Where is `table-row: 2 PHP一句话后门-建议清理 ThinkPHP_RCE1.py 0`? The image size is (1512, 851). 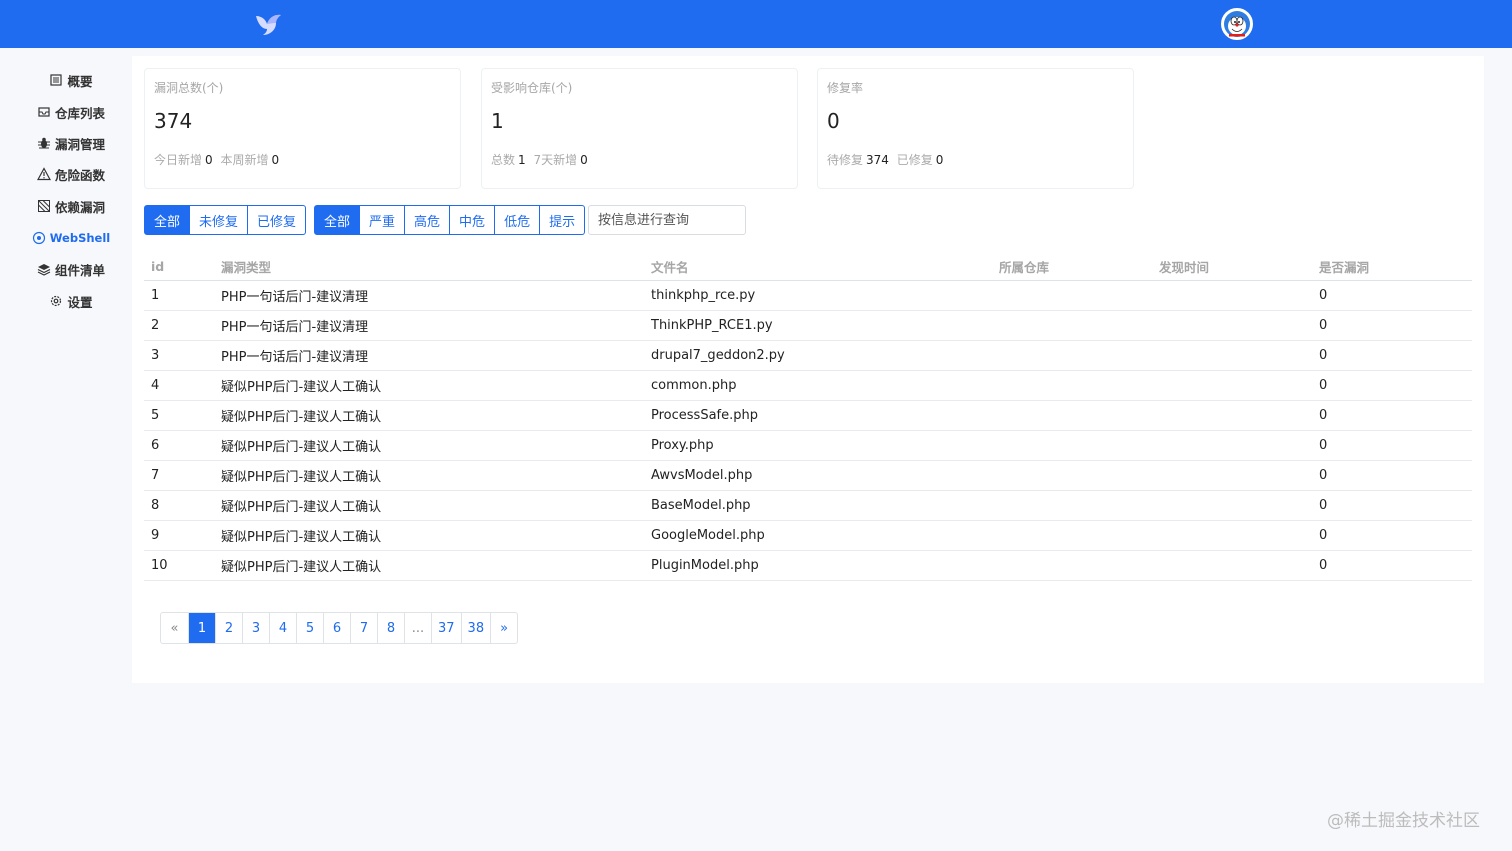 table-row: 2 PHP一句话后门-建议清理 ThinkPHP_RCE1.py 0 is located at coordinates (808, 325).